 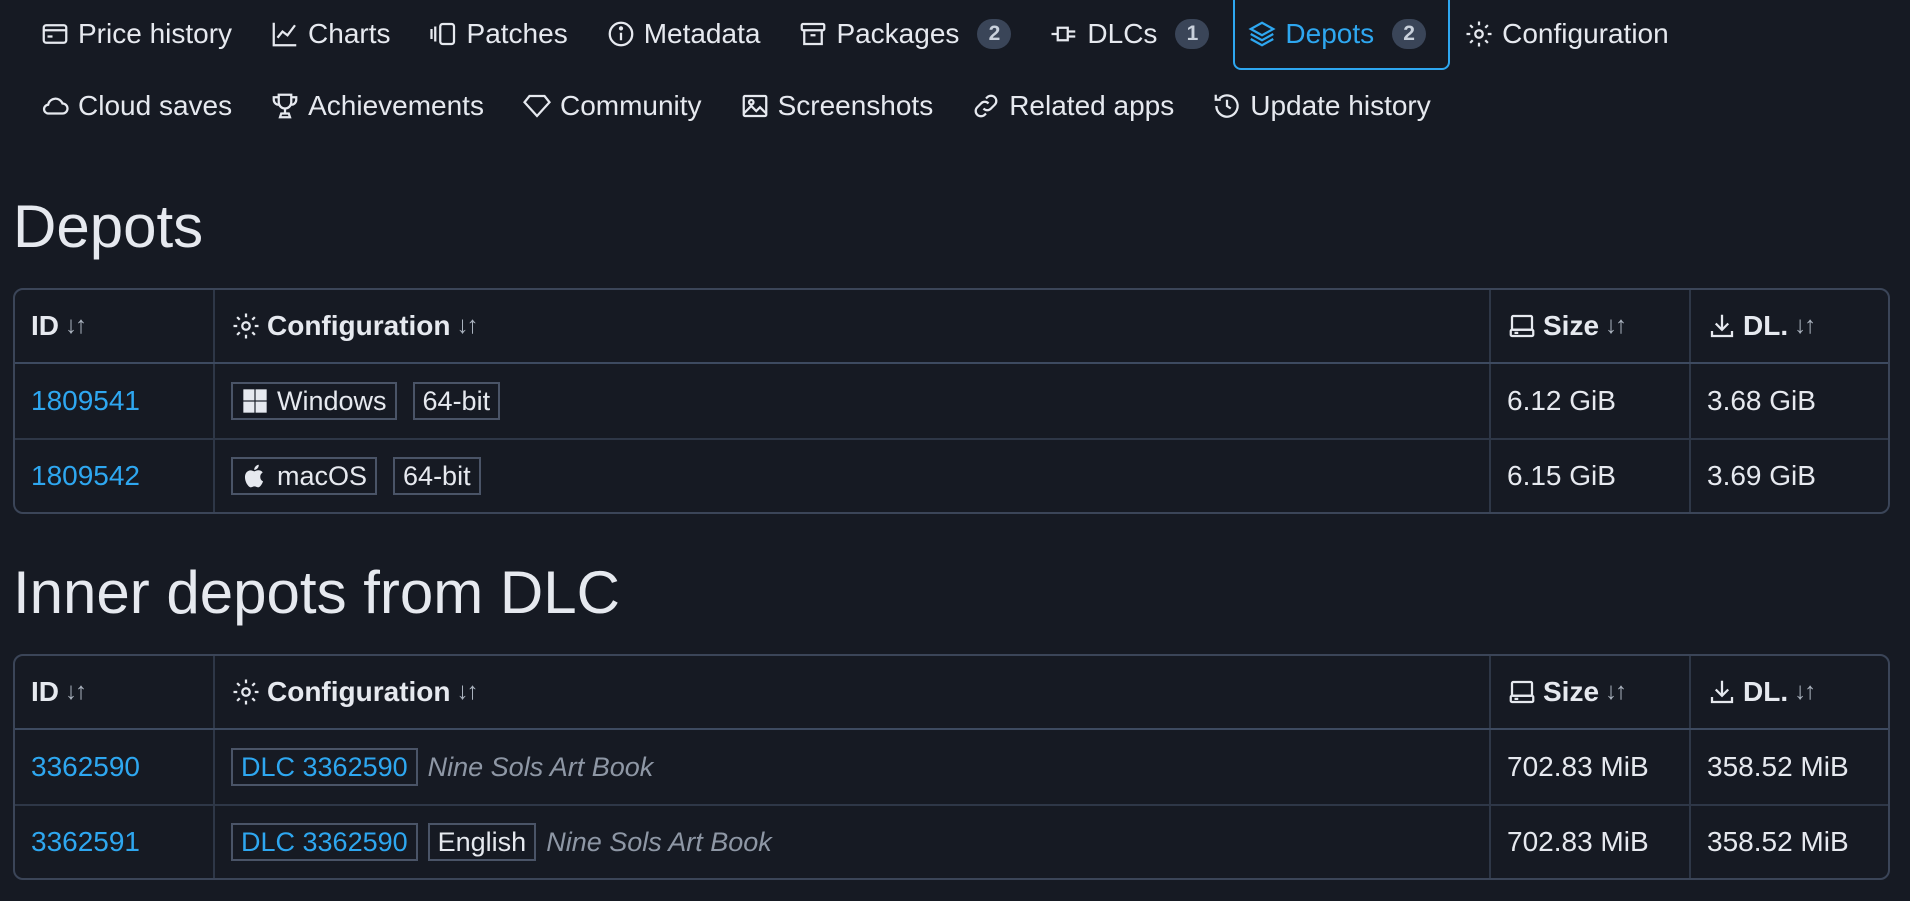 What do you see at coordinates (285, 106) in the screenshot?
I see `trophy-icon` at bounding box center [285, 106].